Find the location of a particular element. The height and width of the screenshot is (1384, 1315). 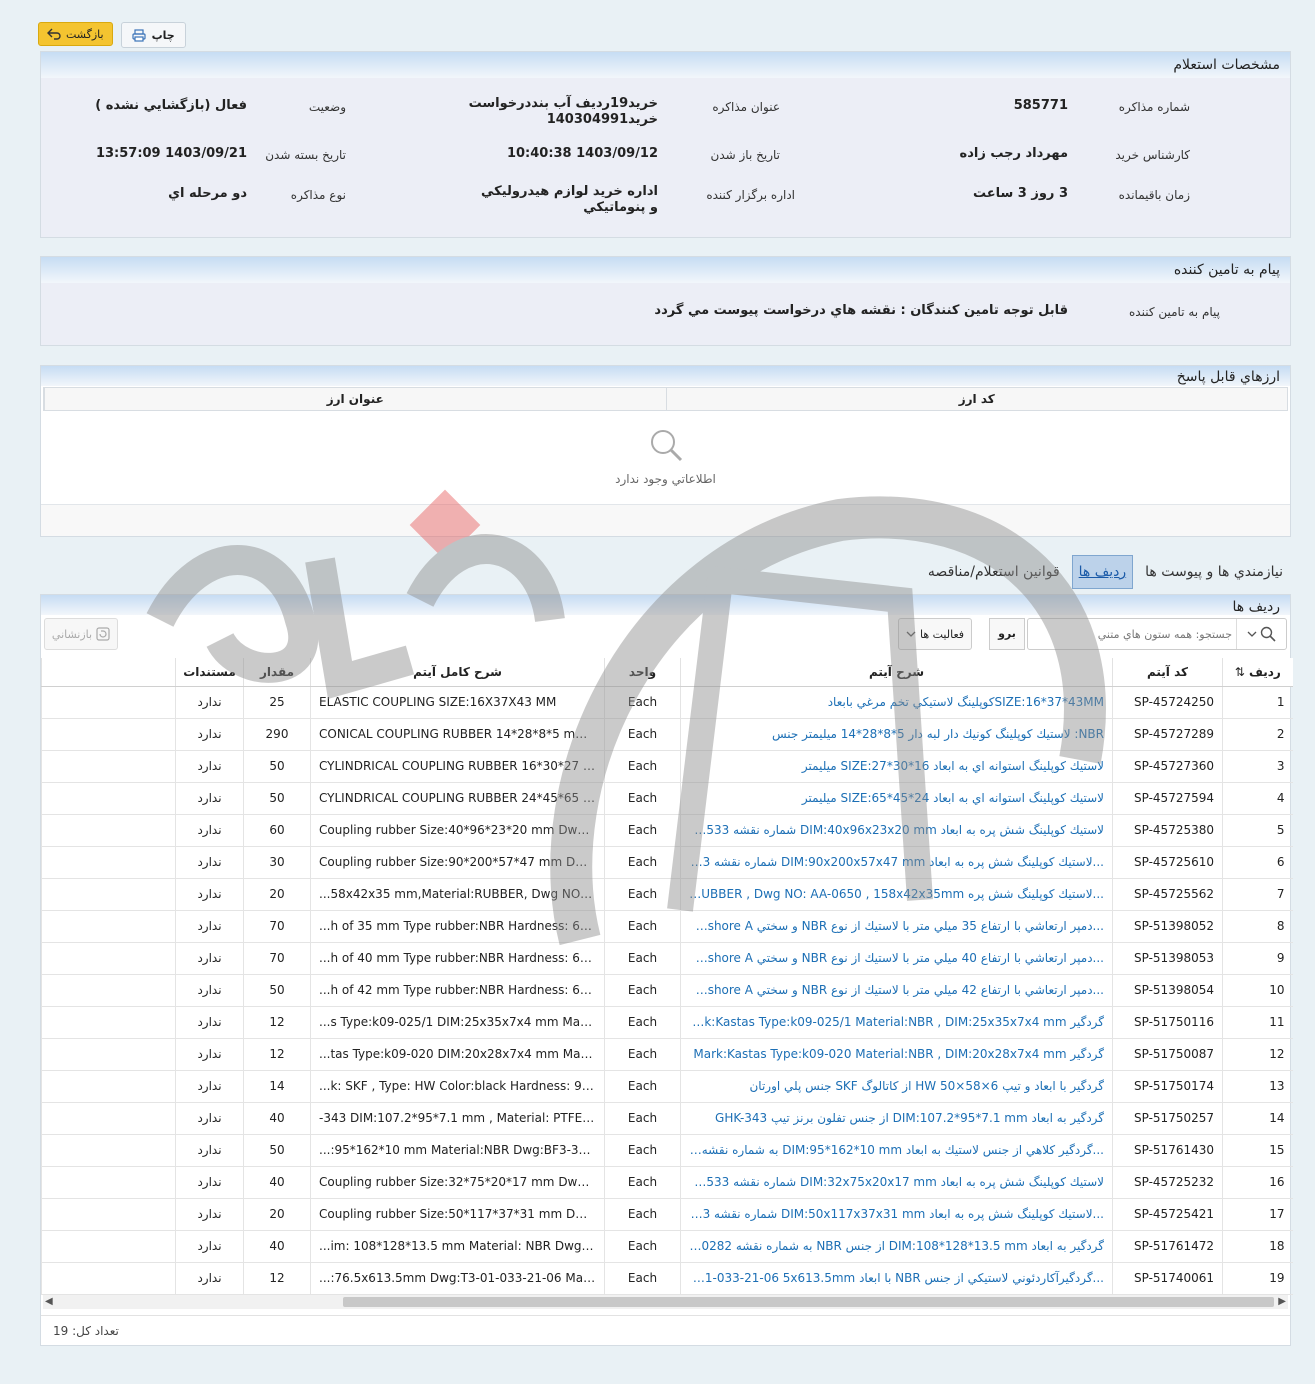

tab-rows: رديف ها is located at coordinates (1102, 572).